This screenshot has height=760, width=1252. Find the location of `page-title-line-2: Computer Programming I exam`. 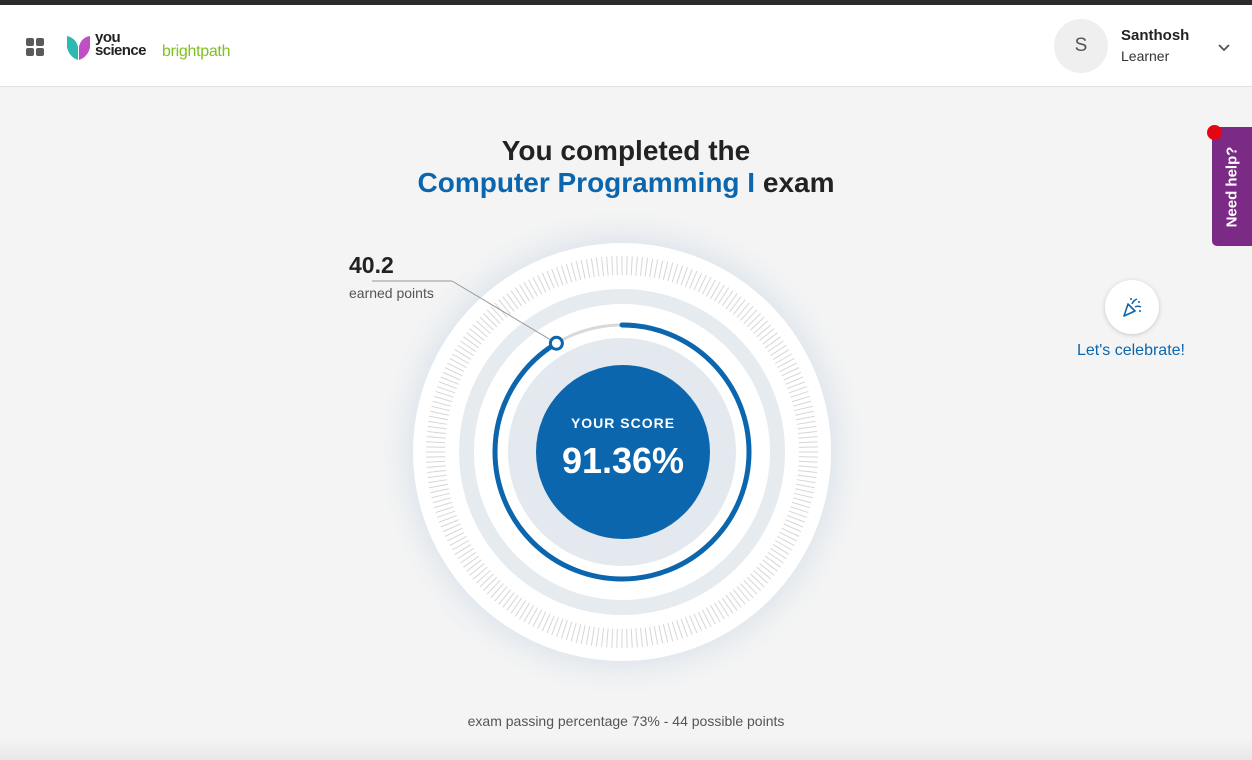

page-title-line-2: Computer Programming I exam is located at coordinates (626, 183).